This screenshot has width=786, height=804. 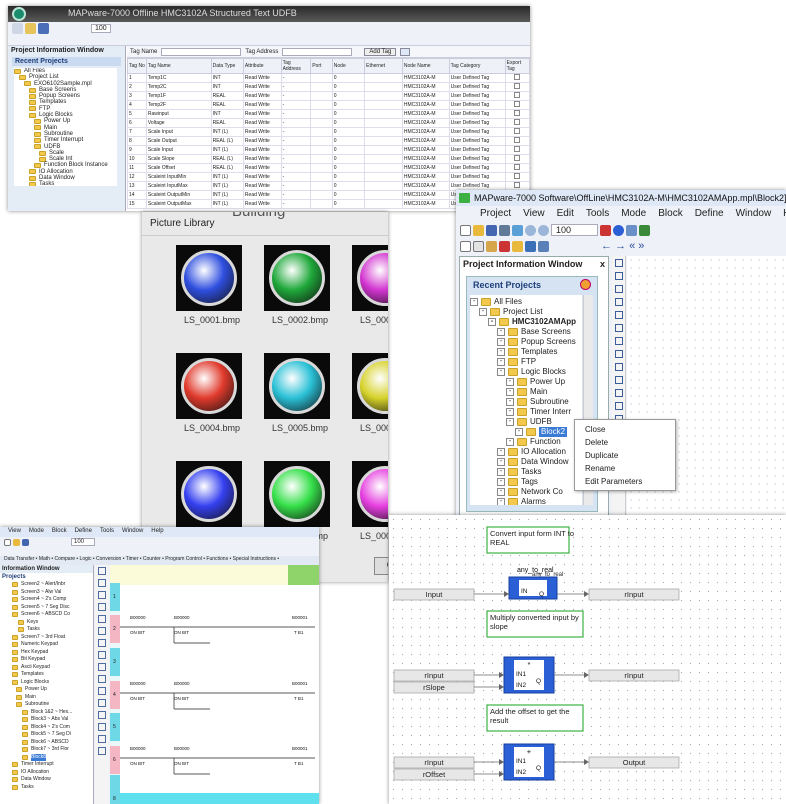 What do you see at coordinates (50, 773) in the screenshot?
I see `tree-item: IO Allocation` at bounding box center [50, 773].